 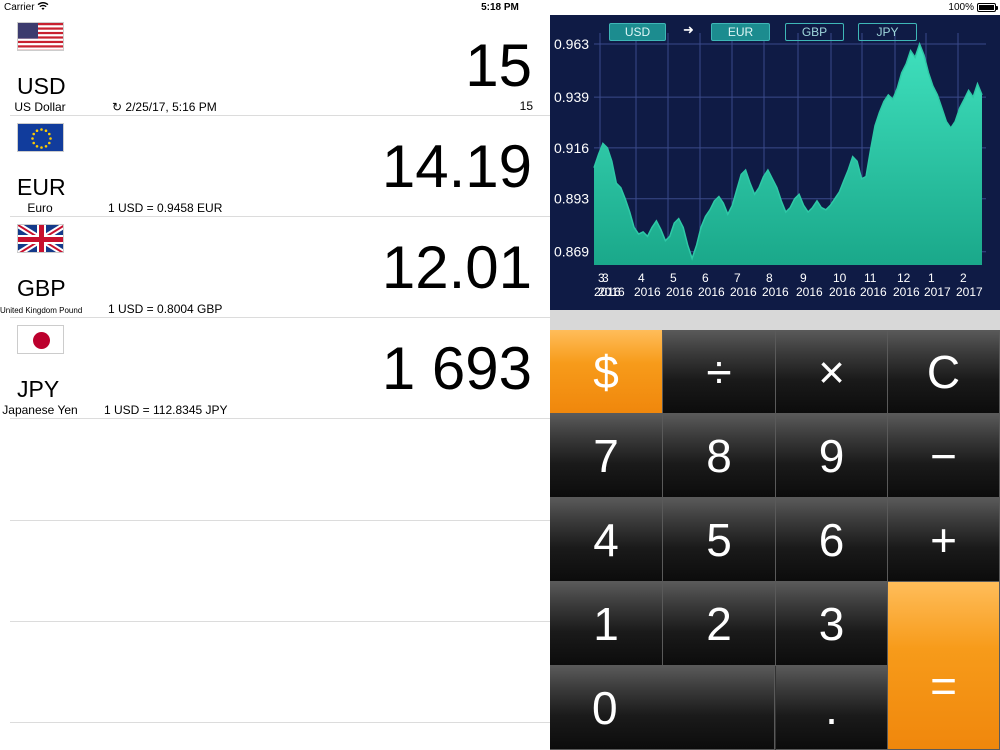 What do you see at coordinates (605, 278) in the screenshot?
I see `x-tick-month: 3` at bounding box center [605, 278].